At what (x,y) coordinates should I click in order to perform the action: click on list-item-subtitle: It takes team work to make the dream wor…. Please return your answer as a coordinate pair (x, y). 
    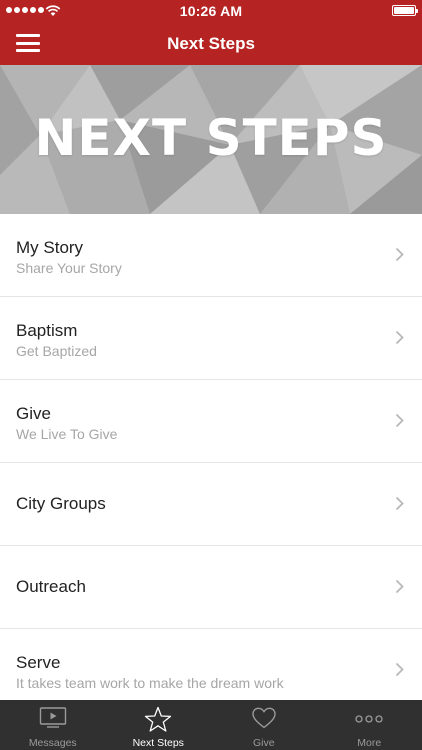
    Looking at the image, I should click on (150, 683).